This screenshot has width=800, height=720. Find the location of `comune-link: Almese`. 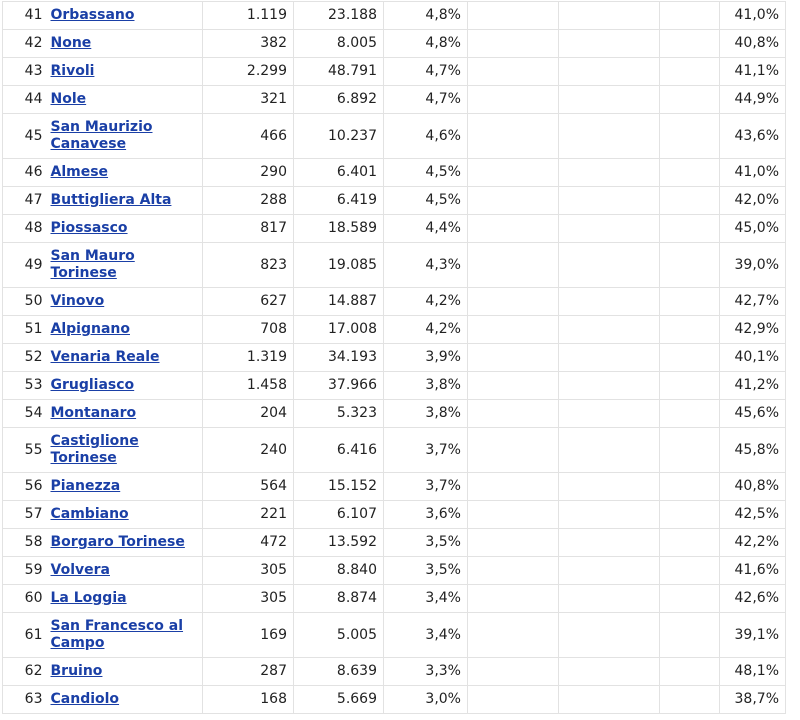

comune-link: Almese is located at coordinates (80, 172).